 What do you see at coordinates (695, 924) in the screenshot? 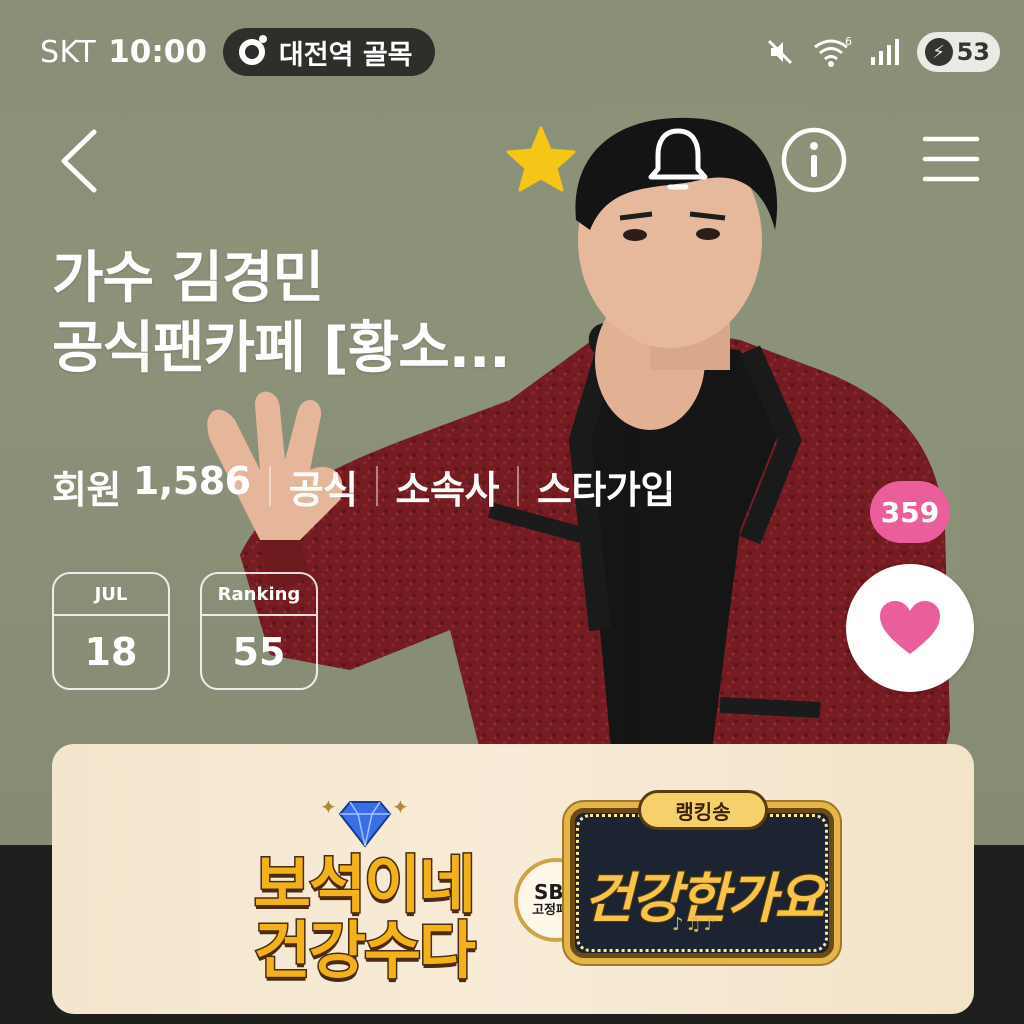
I see `music-notes-icon: ♪♫♪` at bounding box center [695, 924].